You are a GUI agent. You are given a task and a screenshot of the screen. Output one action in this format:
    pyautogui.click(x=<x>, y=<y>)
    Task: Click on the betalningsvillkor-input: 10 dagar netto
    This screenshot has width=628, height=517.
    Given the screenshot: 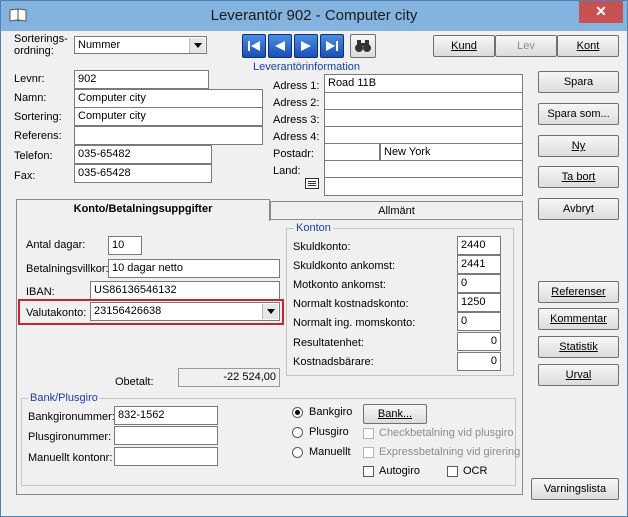 What is the action you would take?
    pyautogui.click(x=194, y=268)
    